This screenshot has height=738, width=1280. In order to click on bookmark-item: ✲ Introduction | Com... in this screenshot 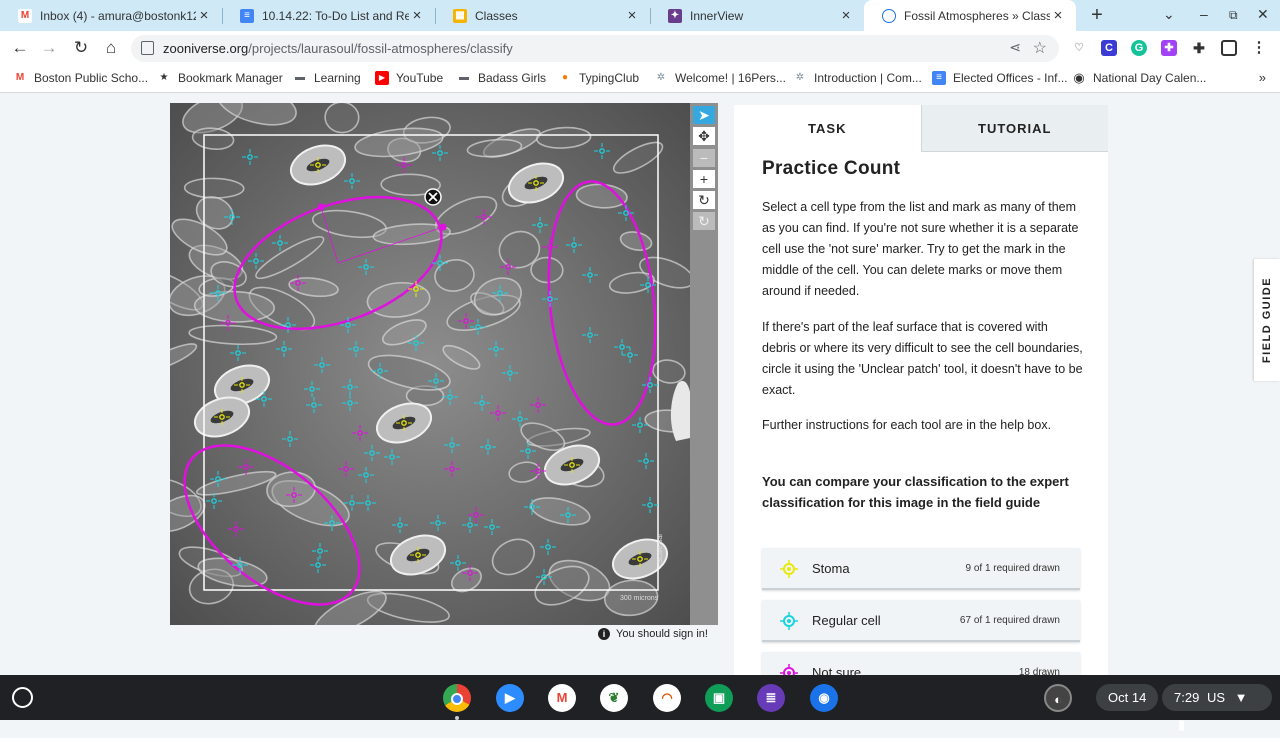, I will do `click(857, 78)`.